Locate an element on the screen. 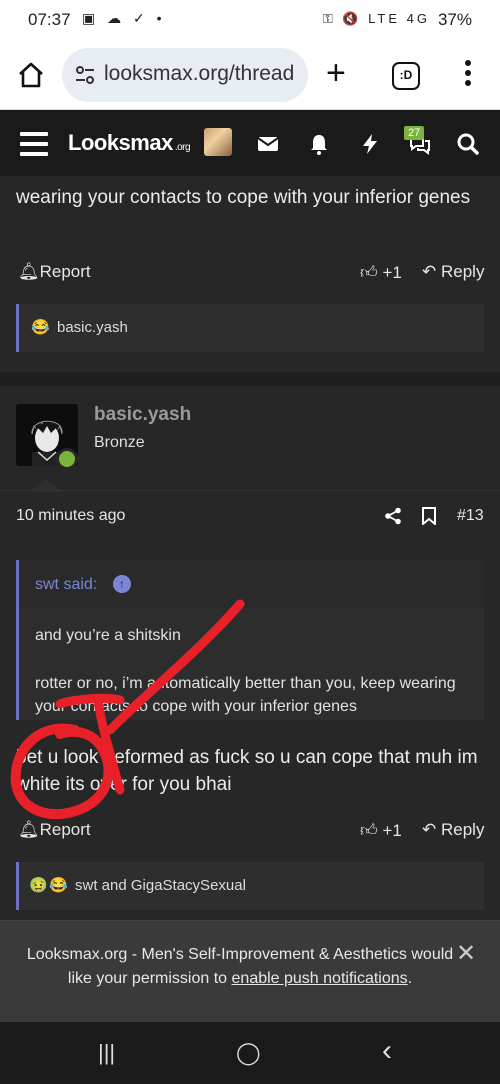 The width and height of the screenshot is (500, 1084). new-tab-button: + is located at coordinates (336, 73).